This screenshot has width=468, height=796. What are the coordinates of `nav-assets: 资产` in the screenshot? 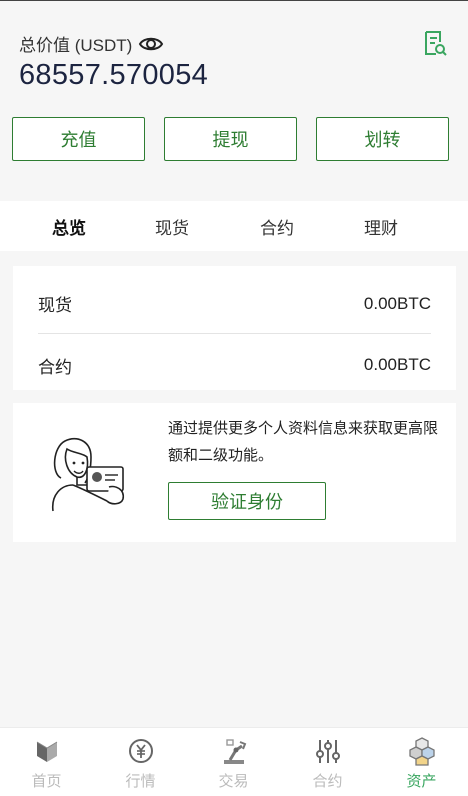 It's located at (421, 762).